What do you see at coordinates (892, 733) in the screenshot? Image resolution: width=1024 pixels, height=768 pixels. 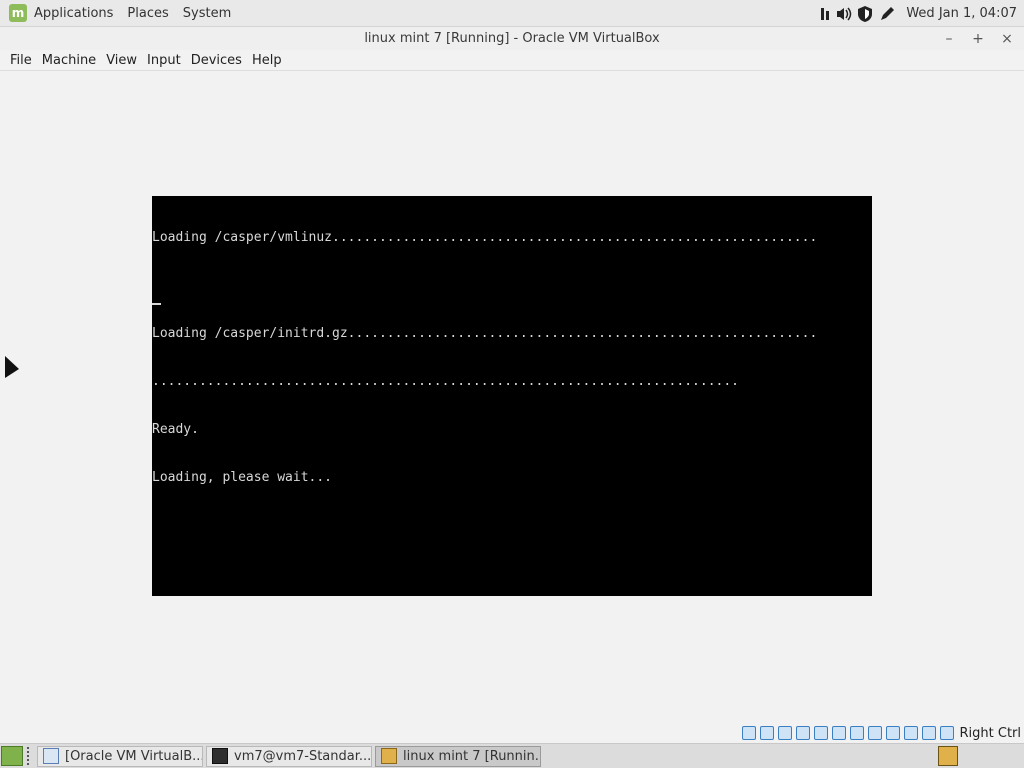 I see `cpu-icon` at bounding box center [892, 733].